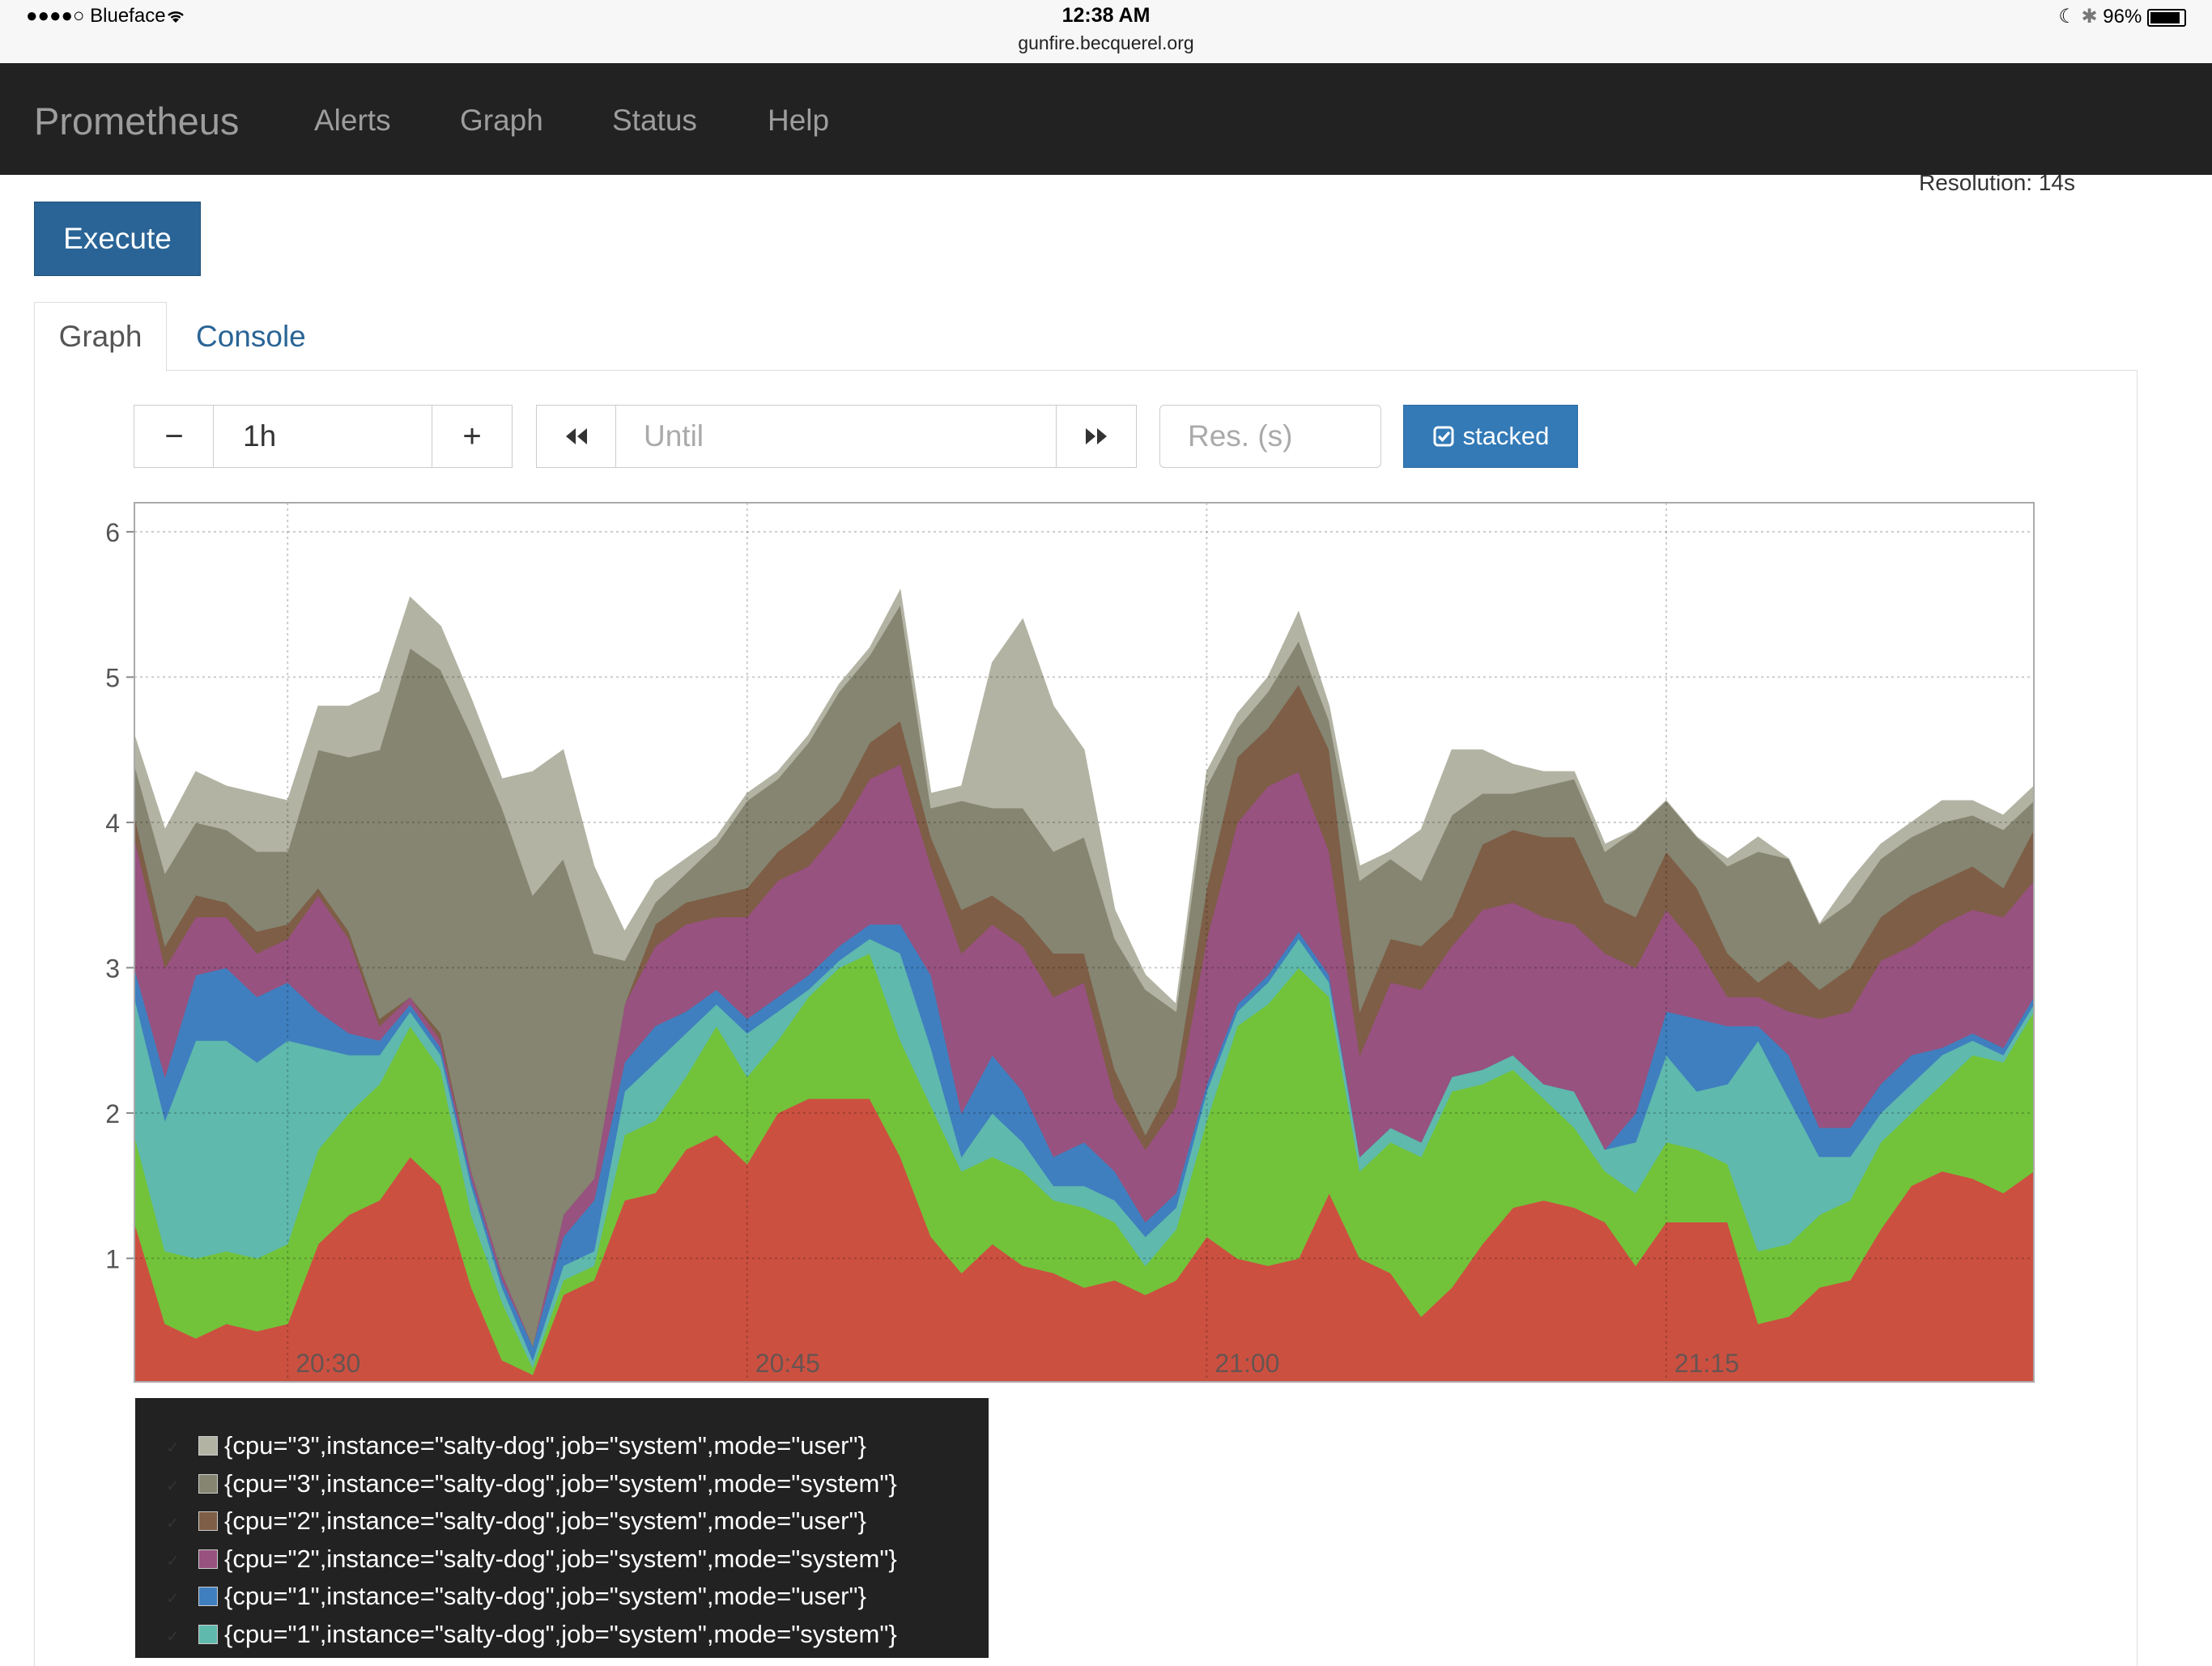 This screenshot has height=1666, width=2212. I want to click on bluetooth-icon: ✱, so click(2089, 17).